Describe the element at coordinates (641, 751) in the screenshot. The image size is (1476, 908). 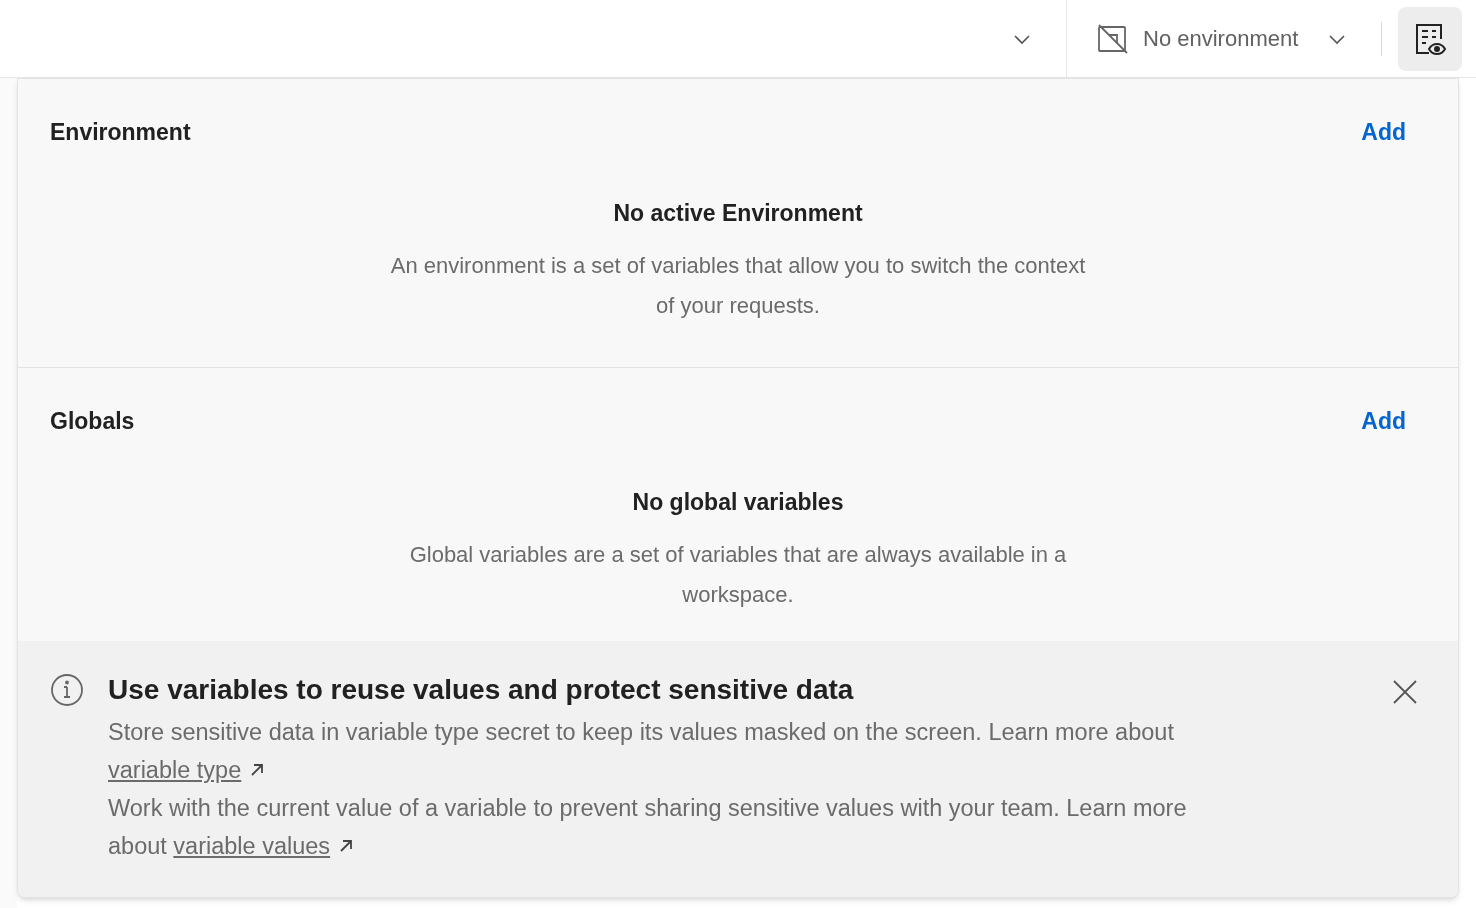
I see `tip-text: Store sensitive data in variable type secret to keep its values masked on the screen. Learn more about variable type` at that location.